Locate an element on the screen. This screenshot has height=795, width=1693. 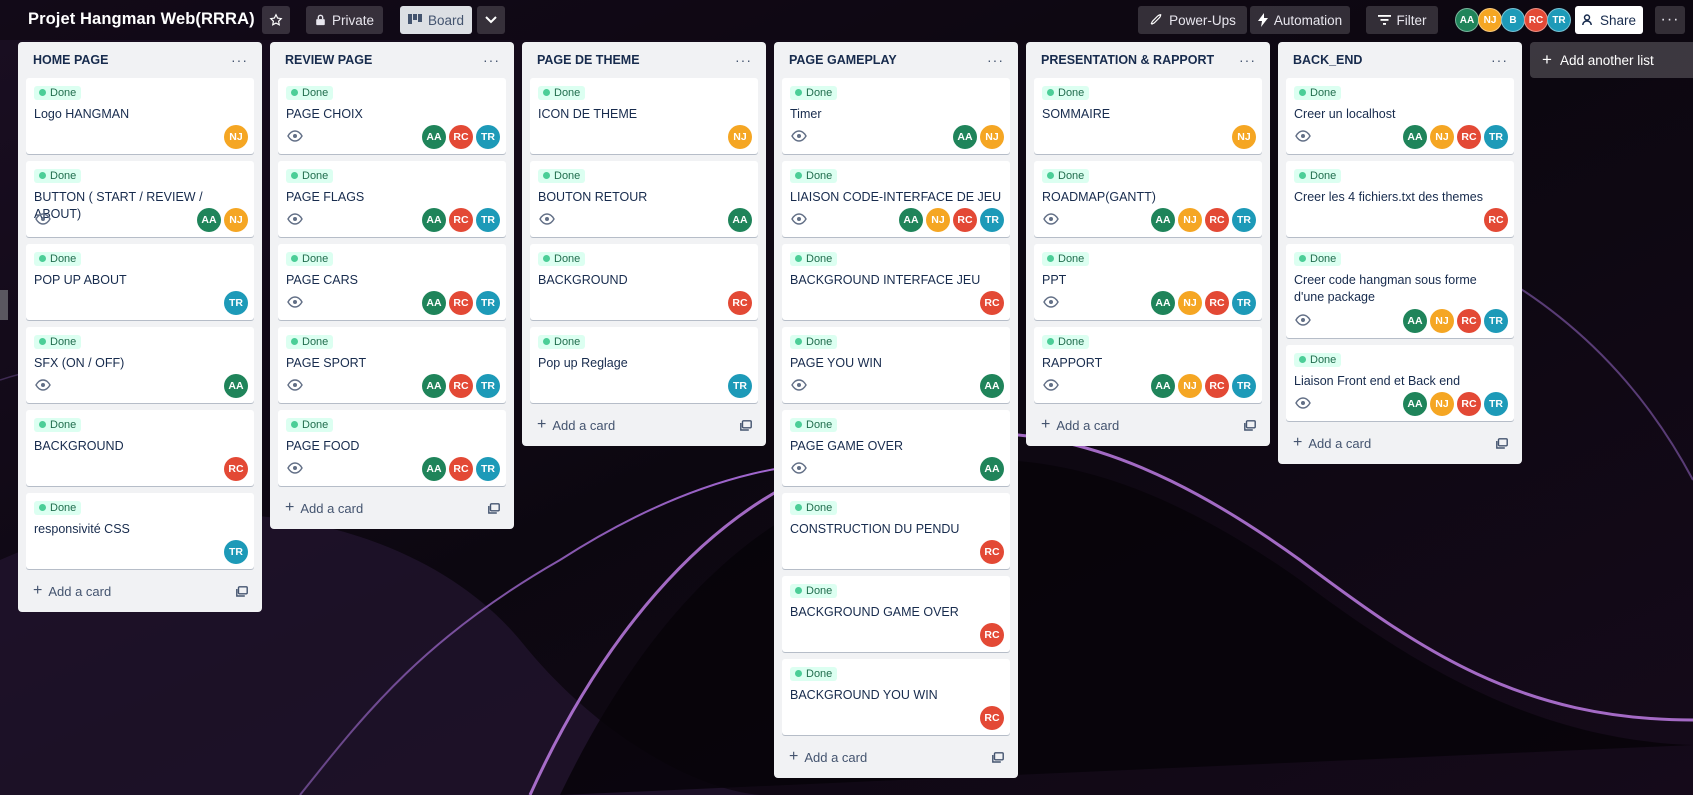
board-members: AA NJ B RC TR is located at coordinates (1513, 20).